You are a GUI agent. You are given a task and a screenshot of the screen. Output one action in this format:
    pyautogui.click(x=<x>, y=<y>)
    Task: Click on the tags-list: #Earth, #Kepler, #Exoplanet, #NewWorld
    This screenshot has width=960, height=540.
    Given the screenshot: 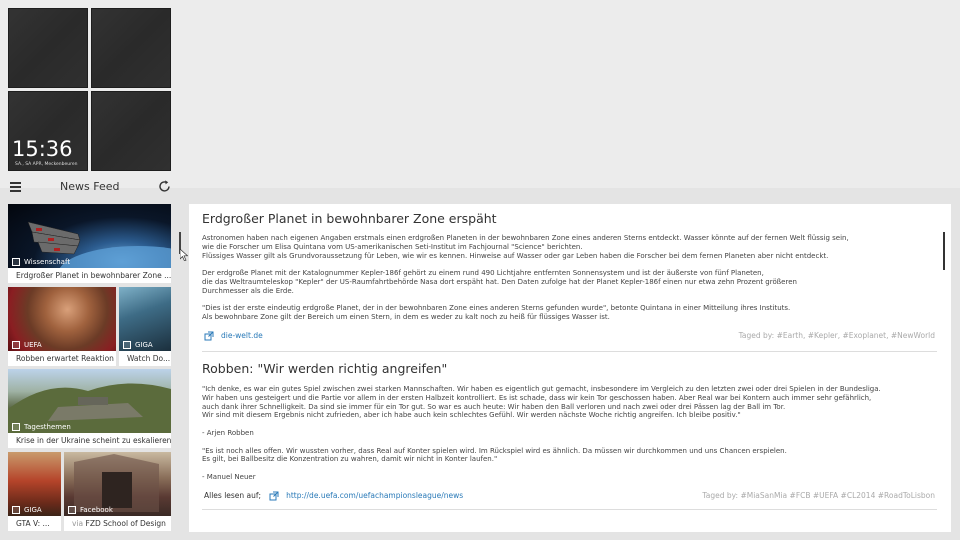 What is the action you would take?
    pyautogui.click(x=855, y=335)
    